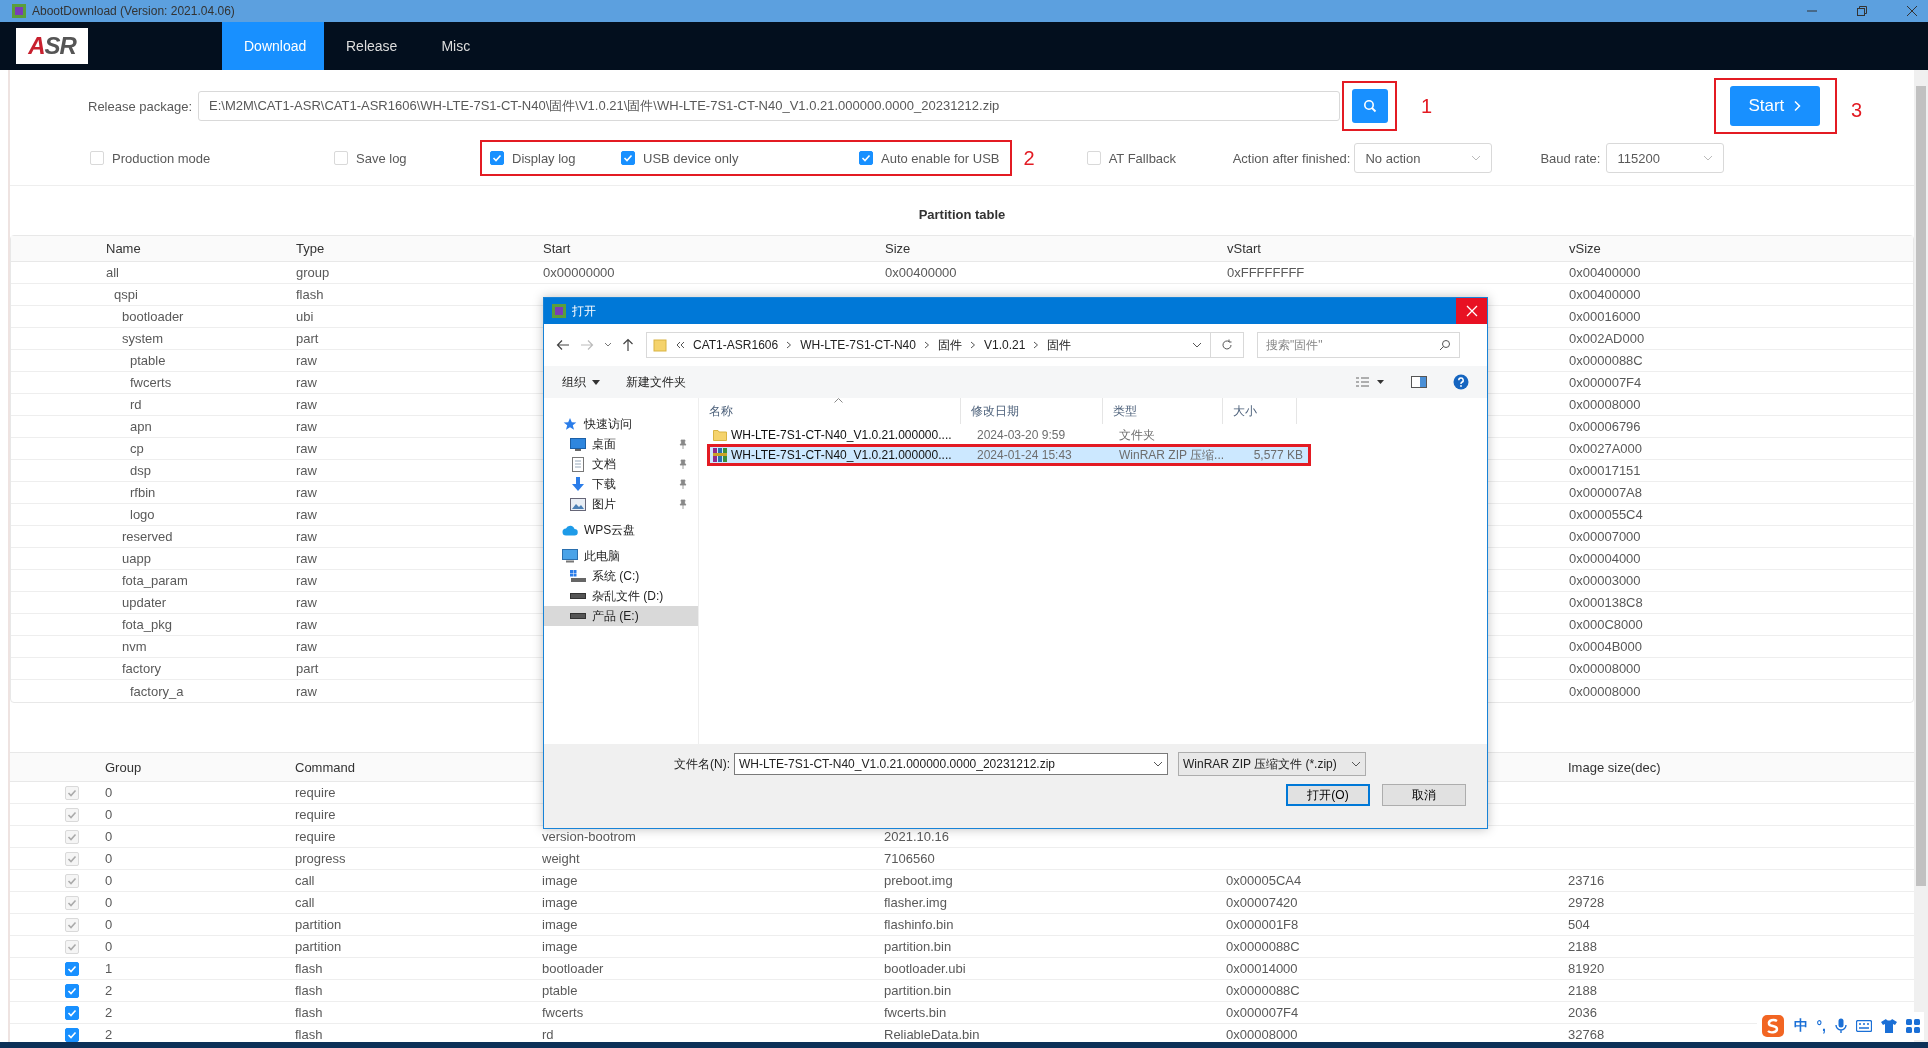 The height and width of the screenshot is (1048, 1928). I want to click on refresh-button, so click(1227, 345).